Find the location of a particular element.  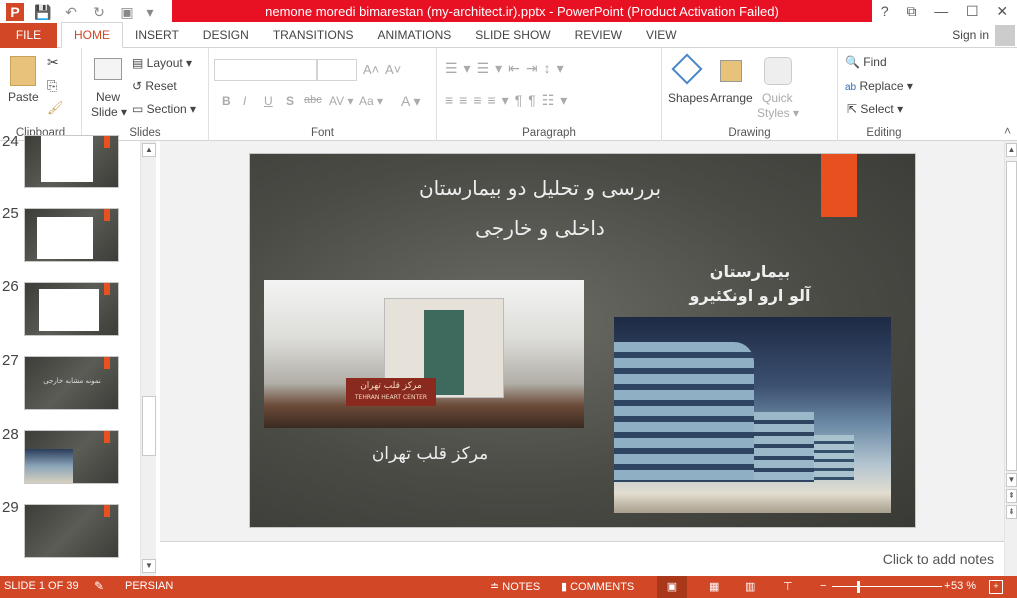

slide-scrollbar: ▲ ▼ ⇞ ⇟ is located at coordinates (1010, 358).